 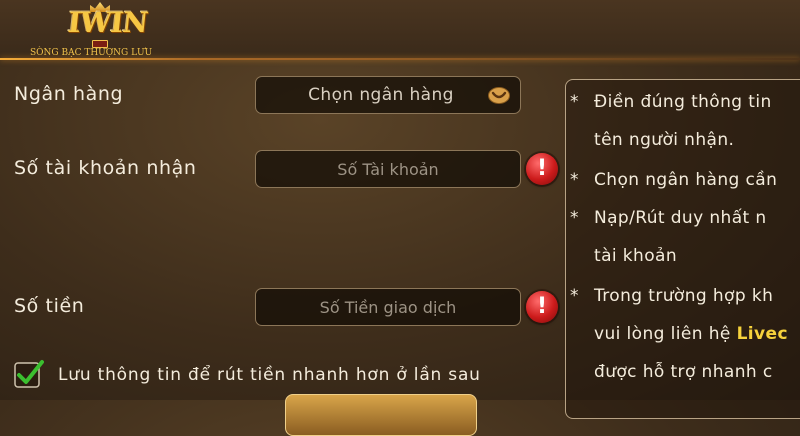 What do you see at coordinates (105, 168) in the screenshot?
I see `account-label: Số tài khoản nhận` at bounding box center [105, 168].